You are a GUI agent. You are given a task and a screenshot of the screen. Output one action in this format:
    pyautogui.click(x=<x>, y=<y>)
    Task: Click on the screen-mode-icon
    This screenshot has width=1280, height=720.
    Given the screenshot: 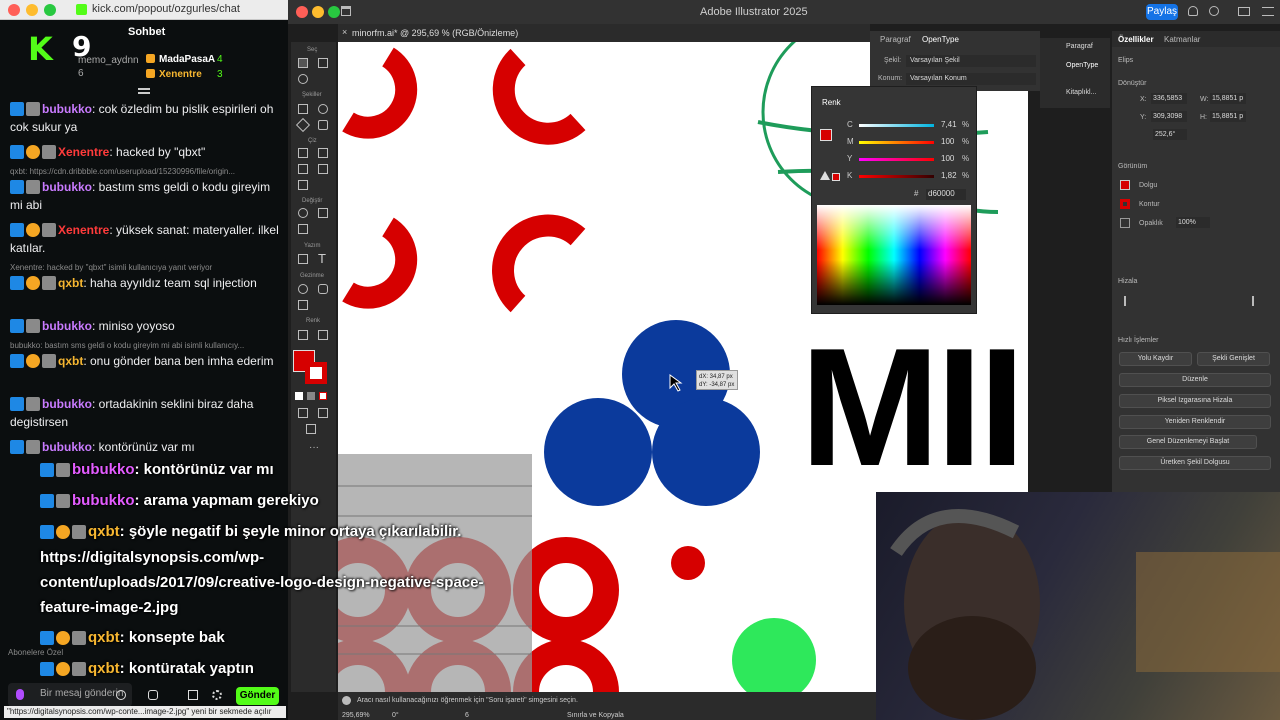 What is the action you would take?
    pyautogui.click(x=323, y=413)
    